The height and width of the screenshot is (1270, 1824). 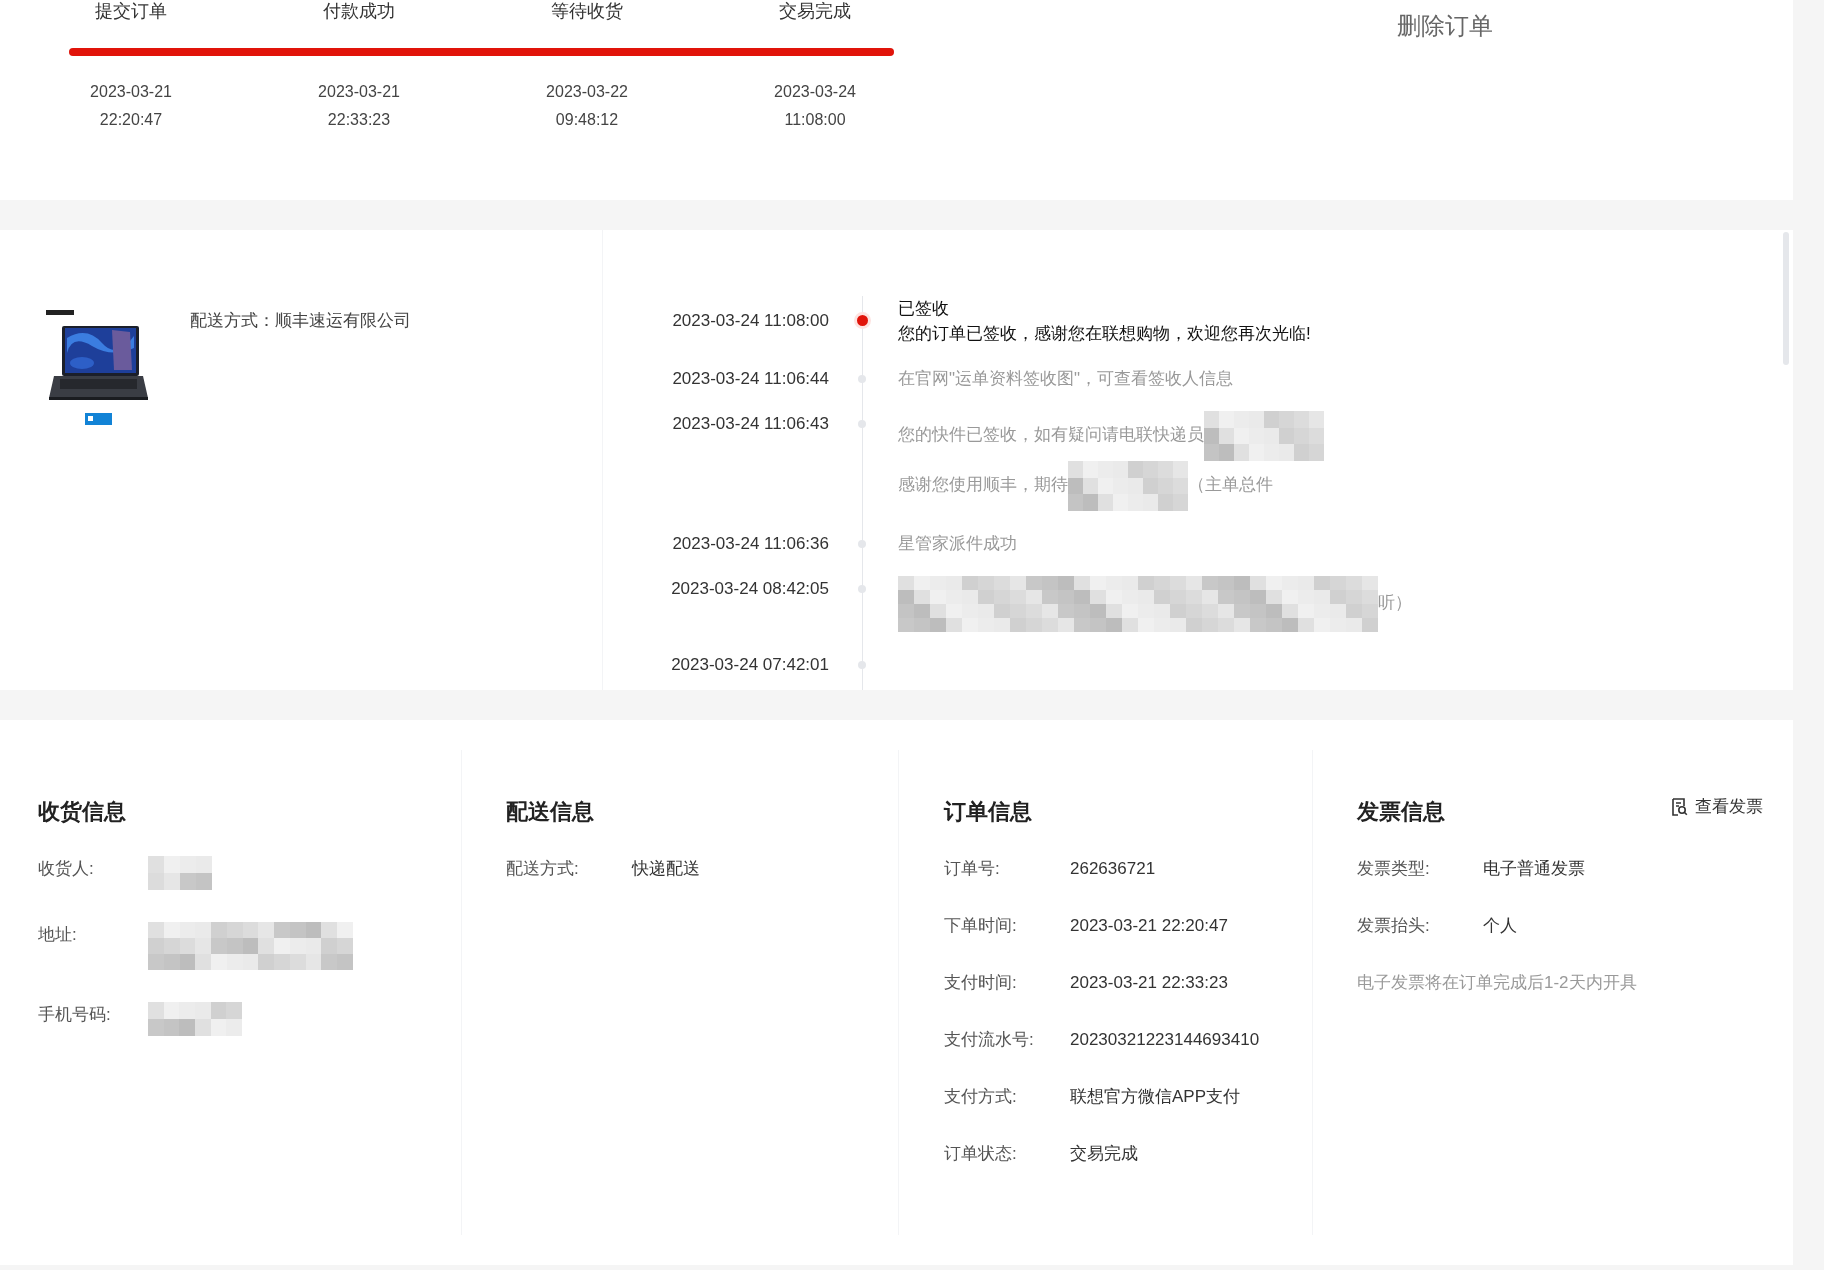 What do you see at coordinates (1716, 807) in the screenshot?
I see `view-invoice-link: 查看发票` at bounding box center [1716, 807].